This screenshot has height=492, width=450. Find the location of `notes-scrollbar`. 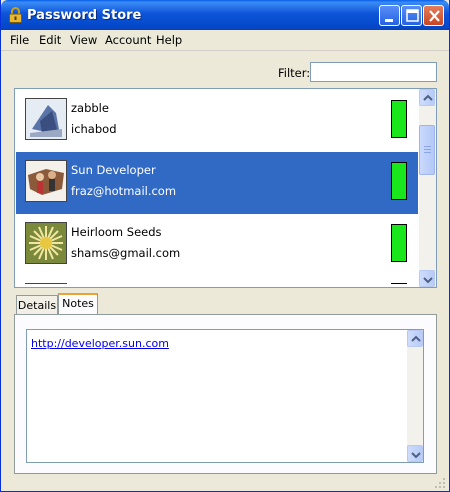

notes-scrollbar is located at coordinates (415, 396).